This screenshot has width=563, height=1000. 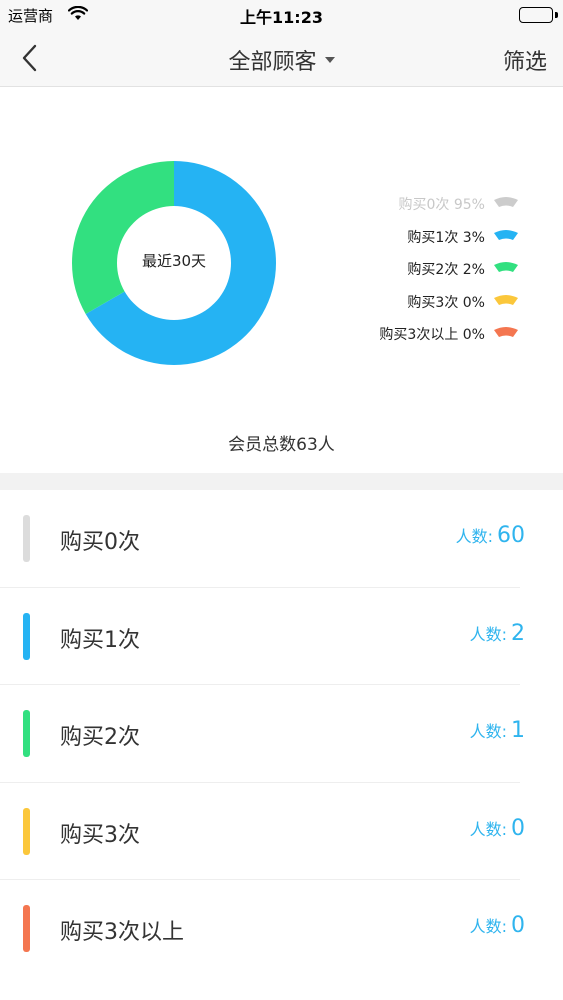 I want to click on legend-item-buy-2: 购买2次 2%, so click(x=449, y=269).